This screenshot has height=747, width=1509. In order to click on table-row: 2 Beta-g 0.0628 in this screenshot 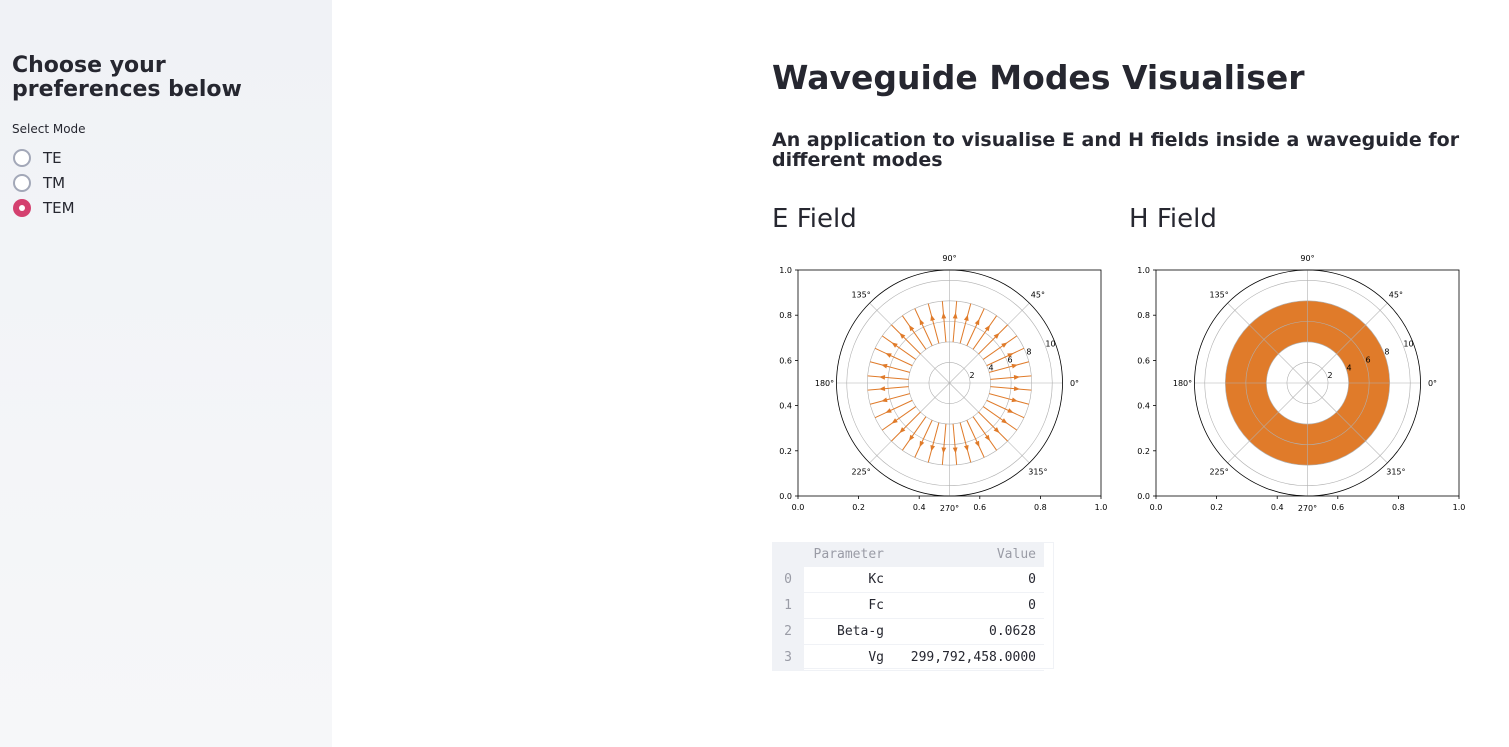, I will do `click(908, 631)`.